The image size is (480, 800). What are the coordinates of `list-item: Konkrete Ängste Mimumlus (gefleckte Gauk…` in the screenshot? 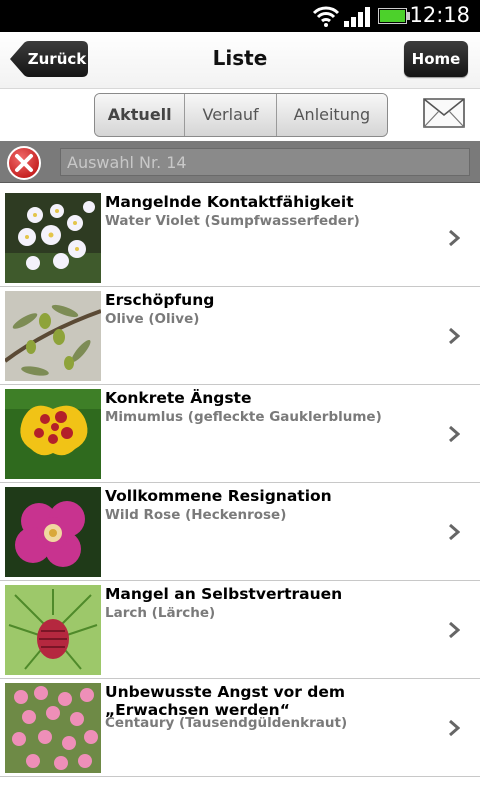 It's located at (240, 434).